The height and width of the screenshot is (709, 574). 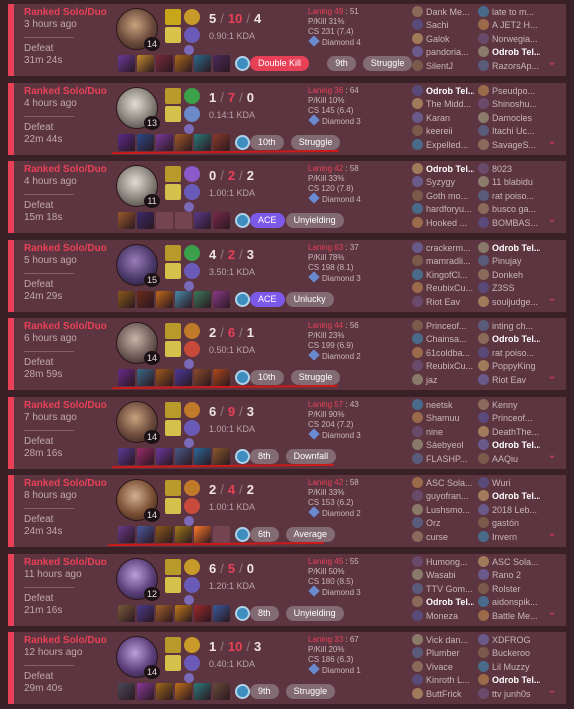 What do you see at coordinates (505, 459) in the screenshot?
I see `player-name: AAQiu` at bounding box center [505, 459].